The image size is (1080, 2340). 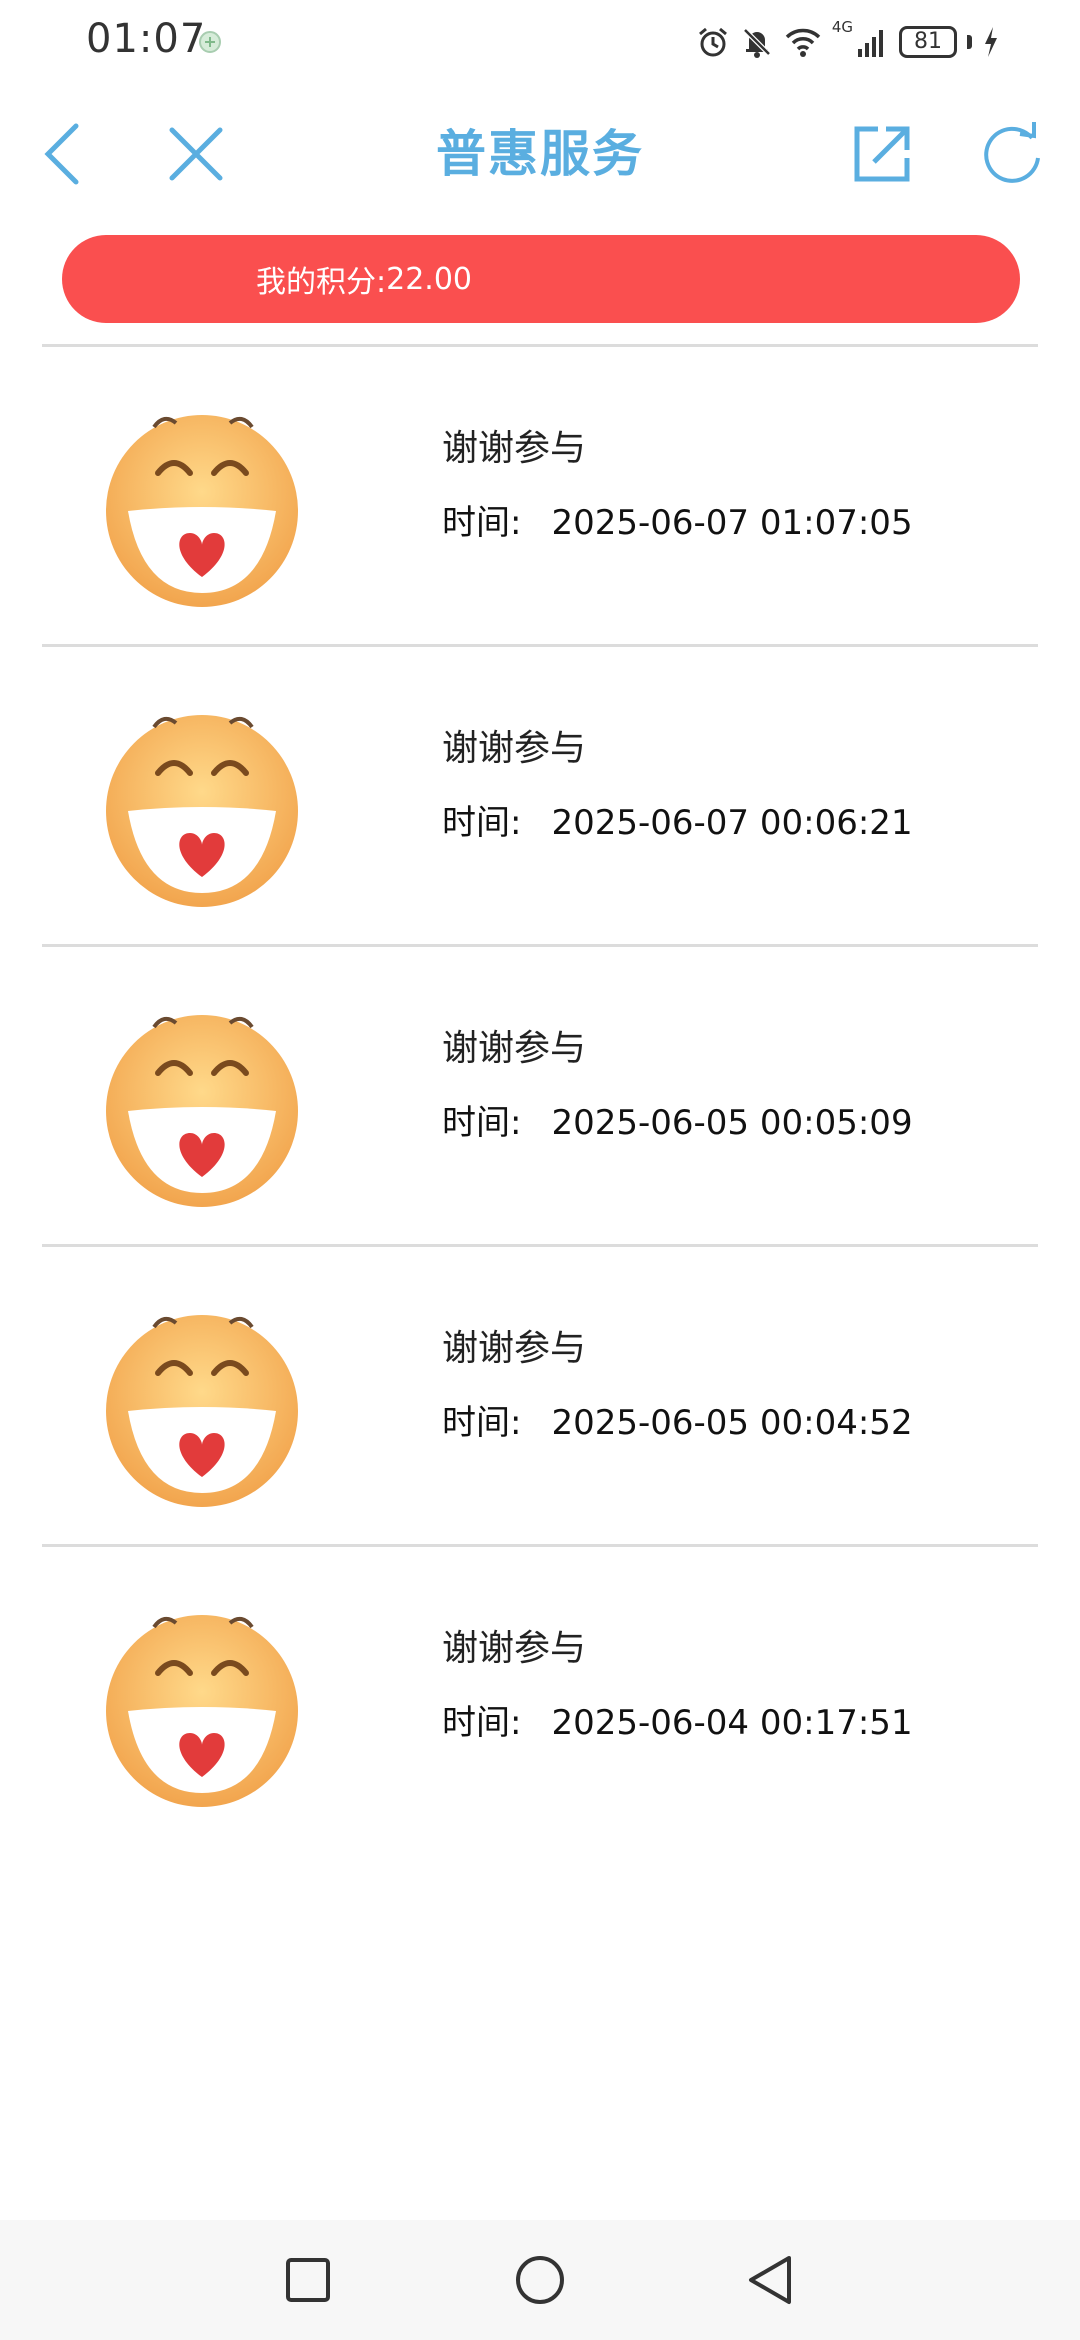 I want to click on time-value: 2025-06-05 00:04:52, so click(x=732, y=1423).